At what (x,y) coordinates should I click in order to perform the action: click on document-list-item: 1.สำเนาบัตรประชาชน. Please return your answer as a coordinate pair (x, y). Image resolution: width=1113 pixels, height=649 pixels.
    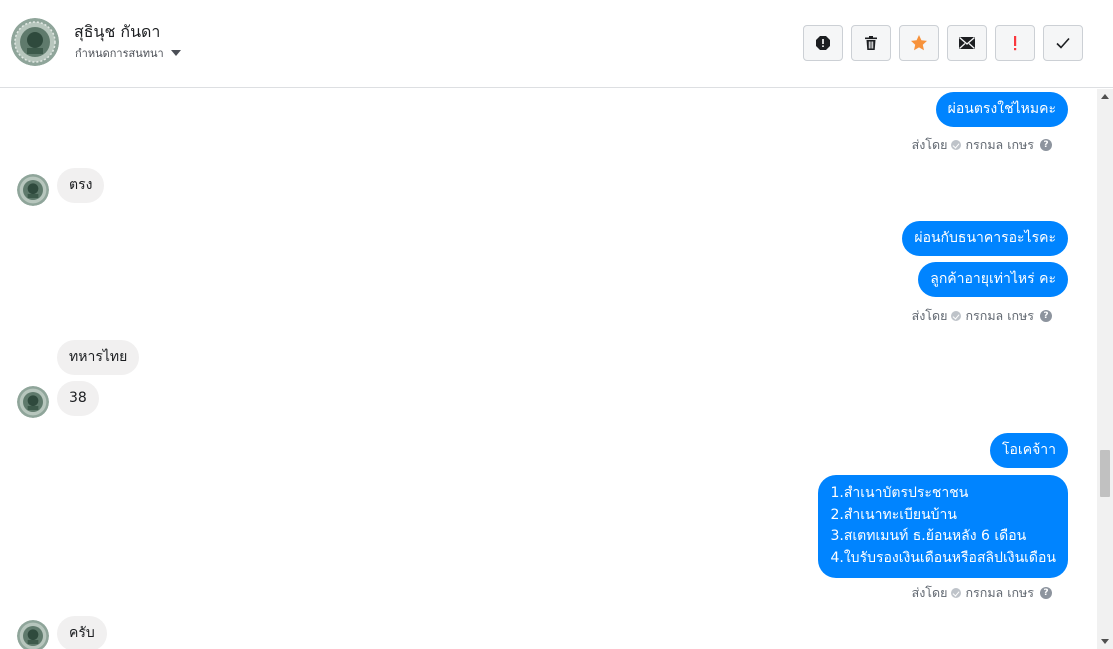
    Looking at the image, I should click on (899, 493).